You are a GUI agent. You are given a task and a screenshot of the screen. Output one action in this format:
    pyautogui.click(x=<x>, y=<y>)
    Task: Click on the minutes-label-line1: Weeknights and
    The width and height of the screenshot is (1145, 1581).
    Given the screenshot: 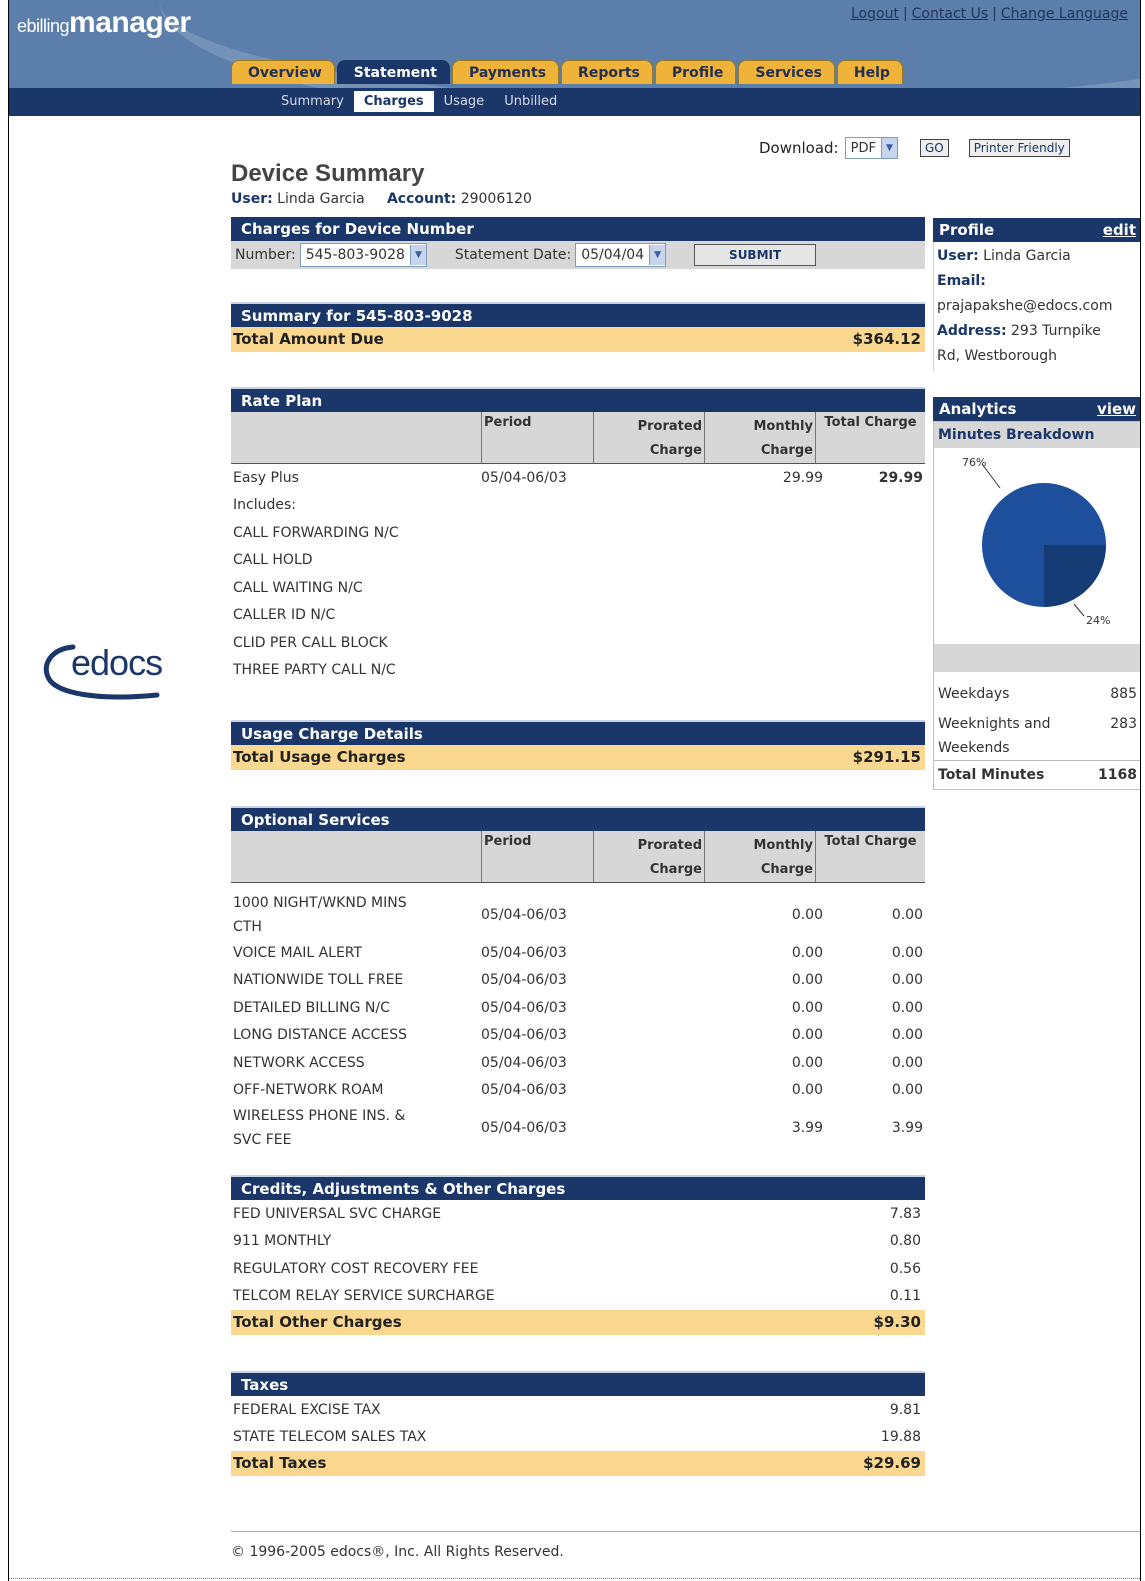 What is the action you would take?
    pyautogui.click(x=994, y=724)
    